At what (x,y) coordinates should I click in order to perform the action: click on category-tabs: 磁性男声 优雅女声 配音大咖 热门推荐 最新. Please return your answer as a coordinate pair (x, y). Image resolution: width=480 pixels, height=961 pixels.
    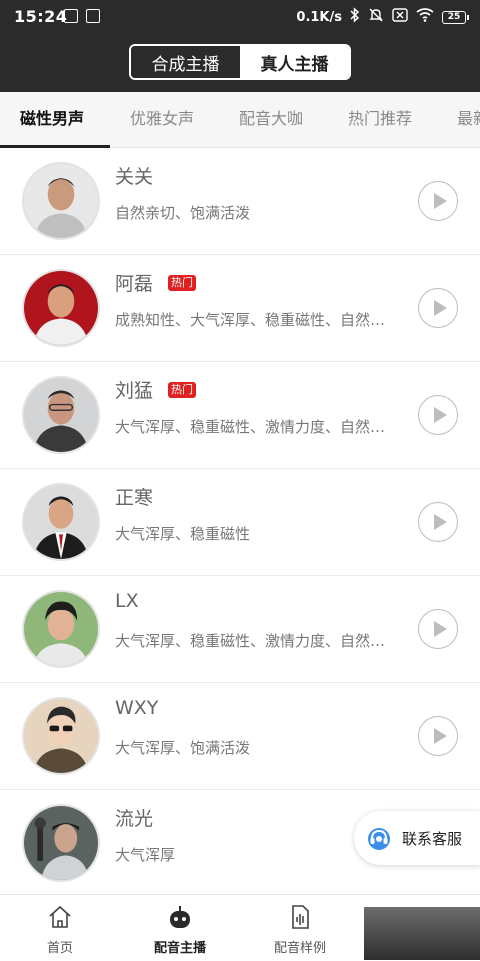
    Looking at the image, I should click on (240, 120).